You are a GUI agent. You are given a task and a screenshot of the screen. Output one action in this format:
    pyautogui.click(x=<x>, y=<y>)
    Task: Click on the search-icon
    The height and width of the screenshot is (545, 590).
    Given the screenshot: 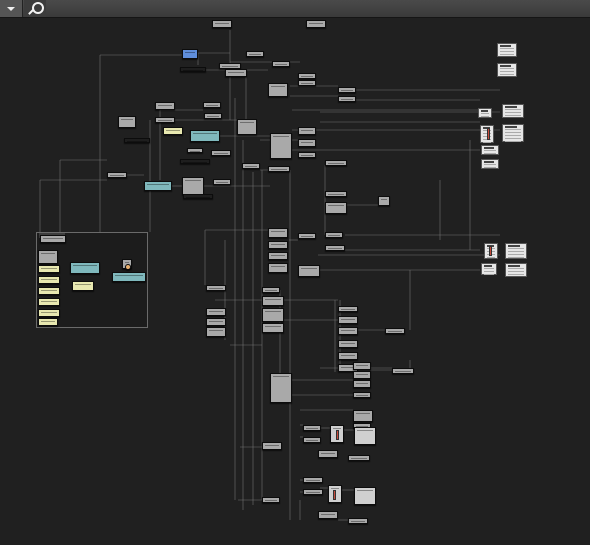 What is the action you would take?
    pyautogui.click(x=35, y=8)
    